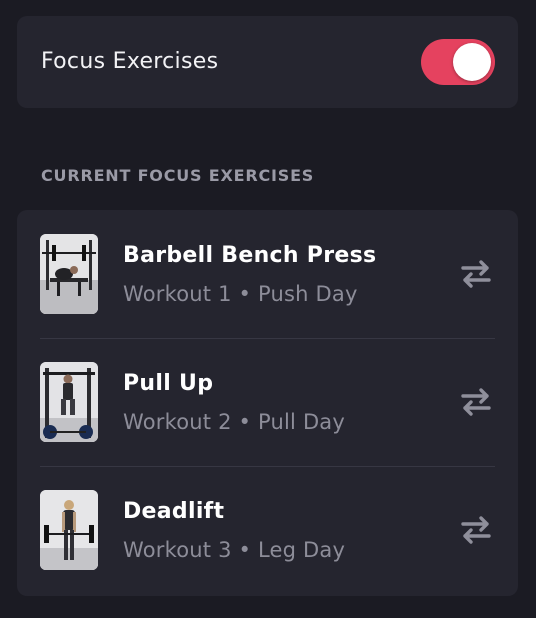 Image resolution: width=536 pixels, height=618 pixels. What do you see at coordinates (240, 294) in the screenshot?
I see `exercise-workout: Workout 1 • Push Day` at bounding box center [240, 294].